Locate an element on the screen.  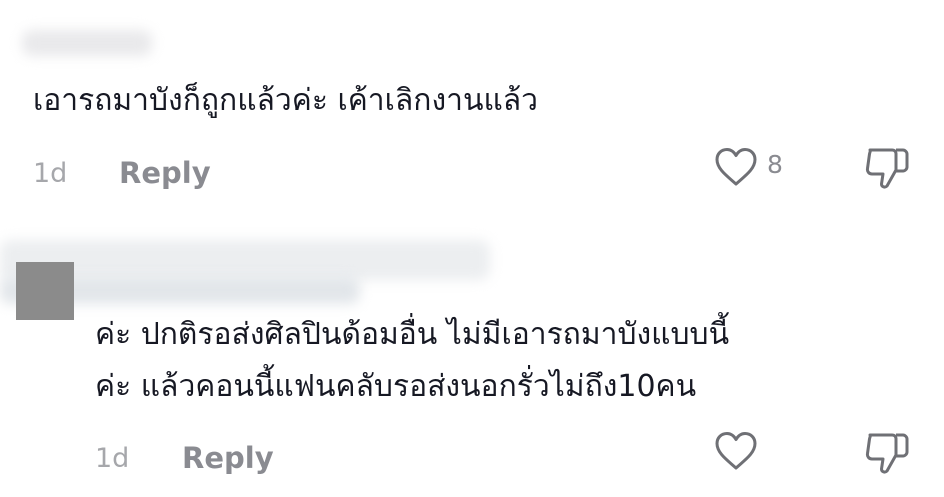
like-count: 8 is located at coordinates (775, 164).